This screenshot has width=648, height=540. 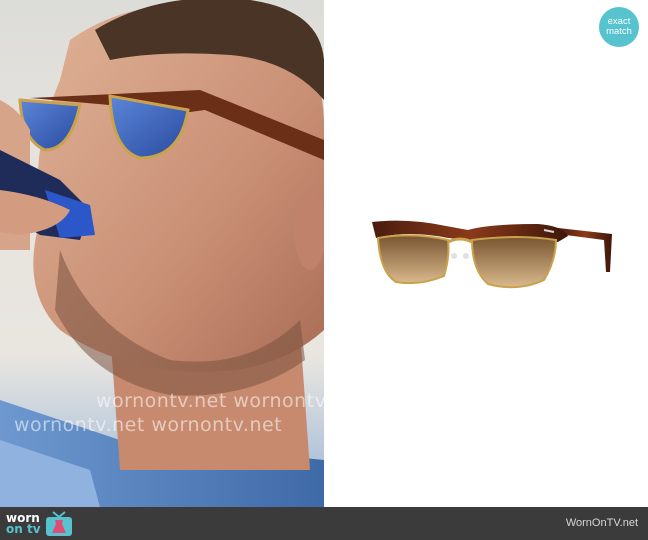 I want to click on logo-line-2: on tv, so click(x=23, y=528).